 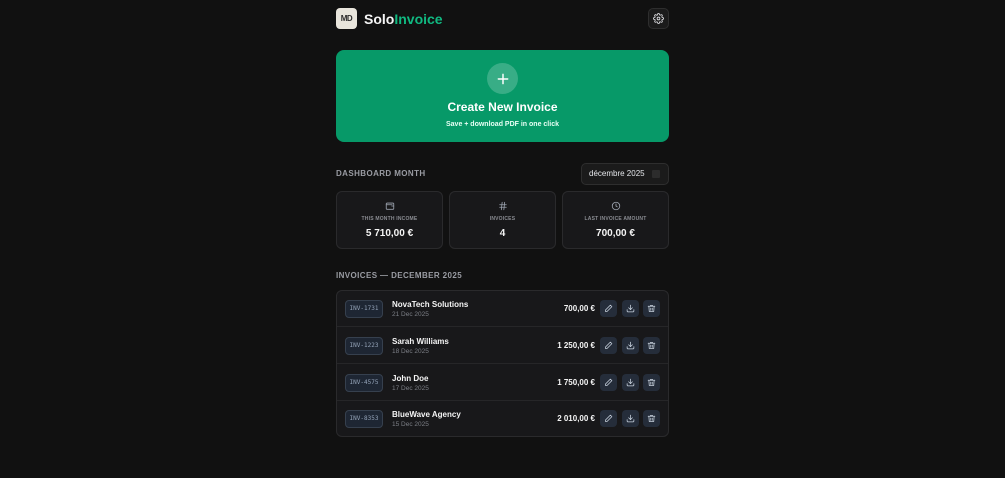 What do you see at coordinates (410, 351) in the screenshot?
I see `invoice-date: 18 Dec 2025` at bounding box center [410, 351].